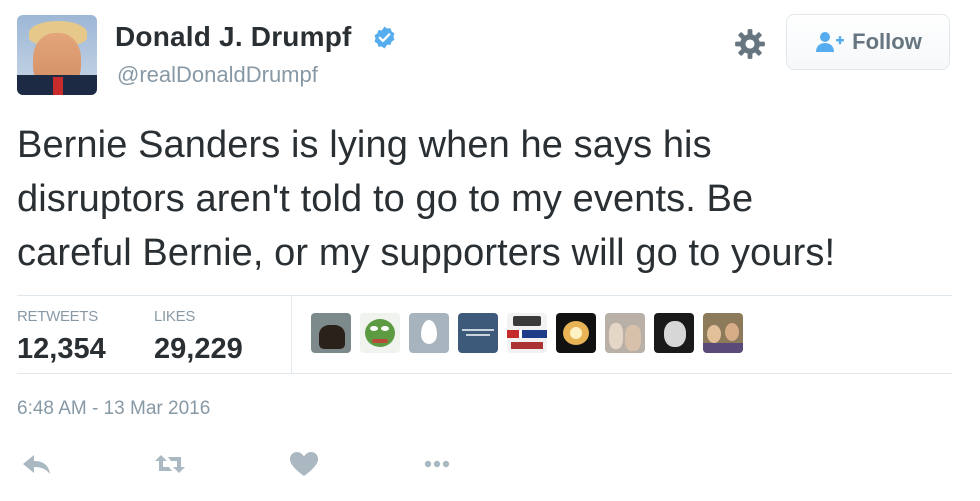 This screenshot has width=980, height=501. Describe the element at coordinates (304, 464) in the screenshot. I see `like-icon` at that location.